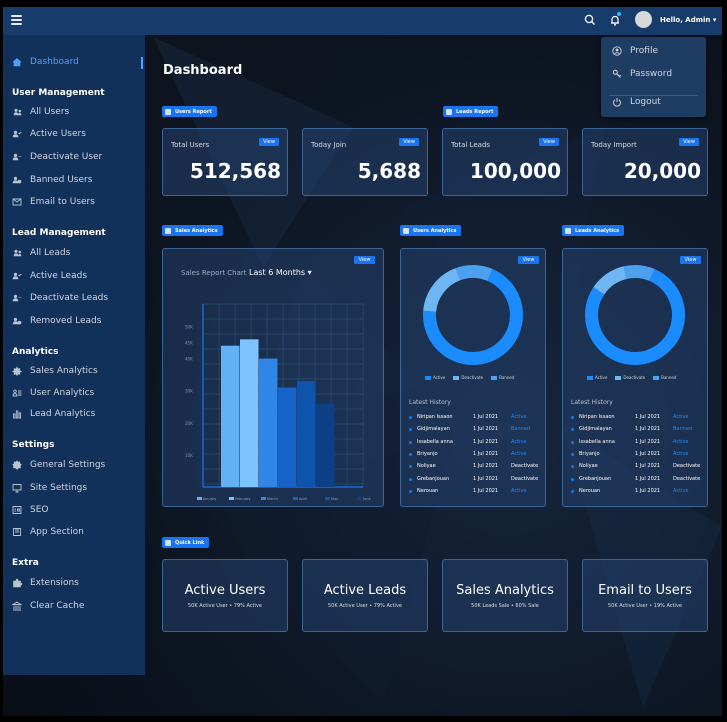 The height and width of the screenshot is (722, 727). What do you see at coordinates (430, 402) in the screenshot?
I see `latest-history-title: Latest History` at bounding box center [430, 402].